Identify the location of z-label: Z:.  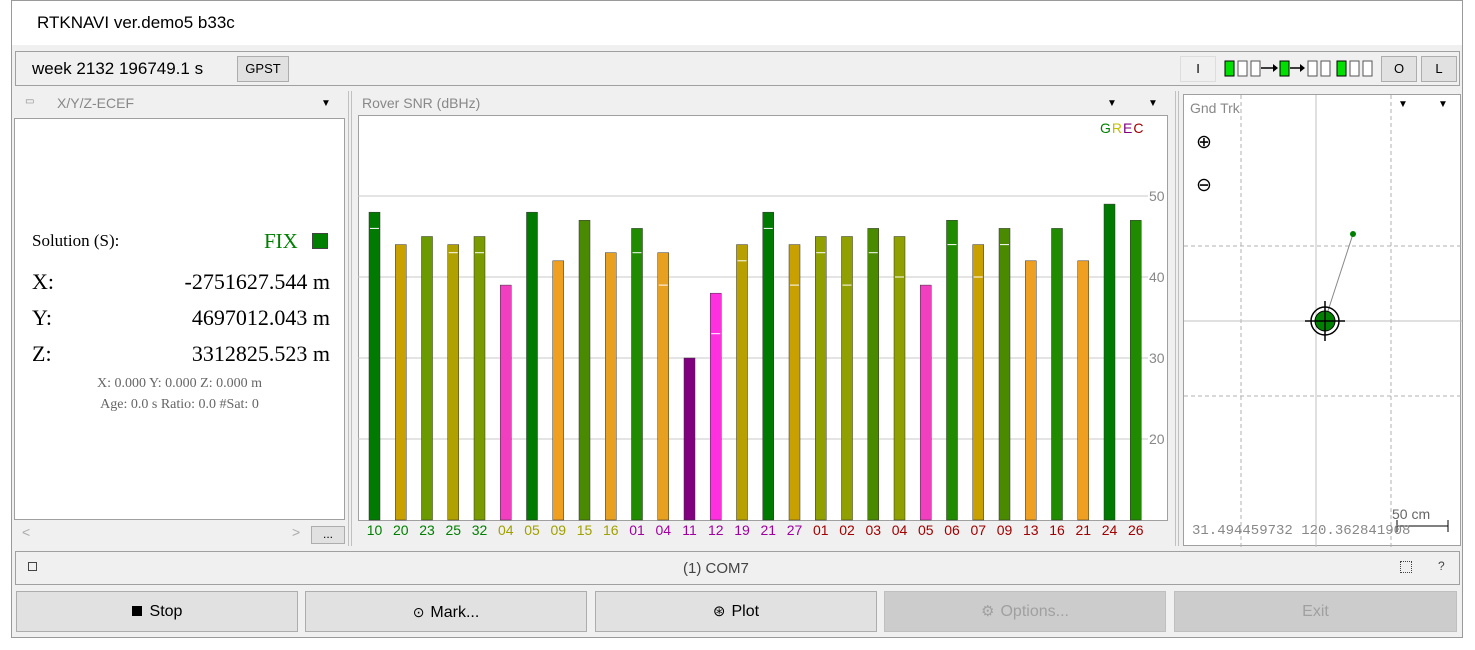
(42, 353).